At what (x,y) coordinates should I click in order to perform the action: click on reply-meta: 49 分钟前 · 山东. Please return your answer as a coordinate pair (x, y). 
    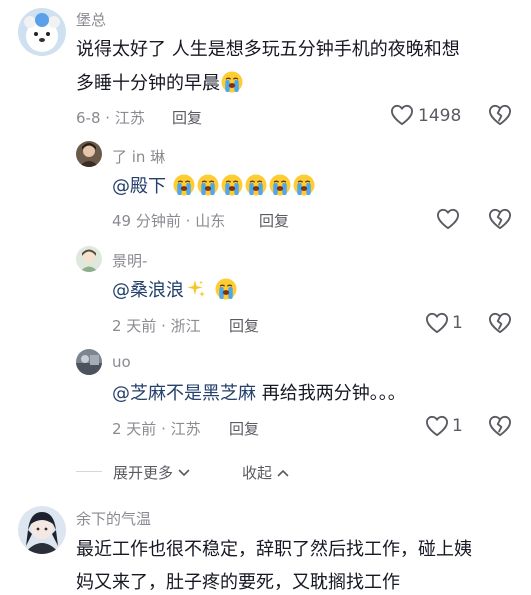
    Looking at the image, I should click on (168, 220).